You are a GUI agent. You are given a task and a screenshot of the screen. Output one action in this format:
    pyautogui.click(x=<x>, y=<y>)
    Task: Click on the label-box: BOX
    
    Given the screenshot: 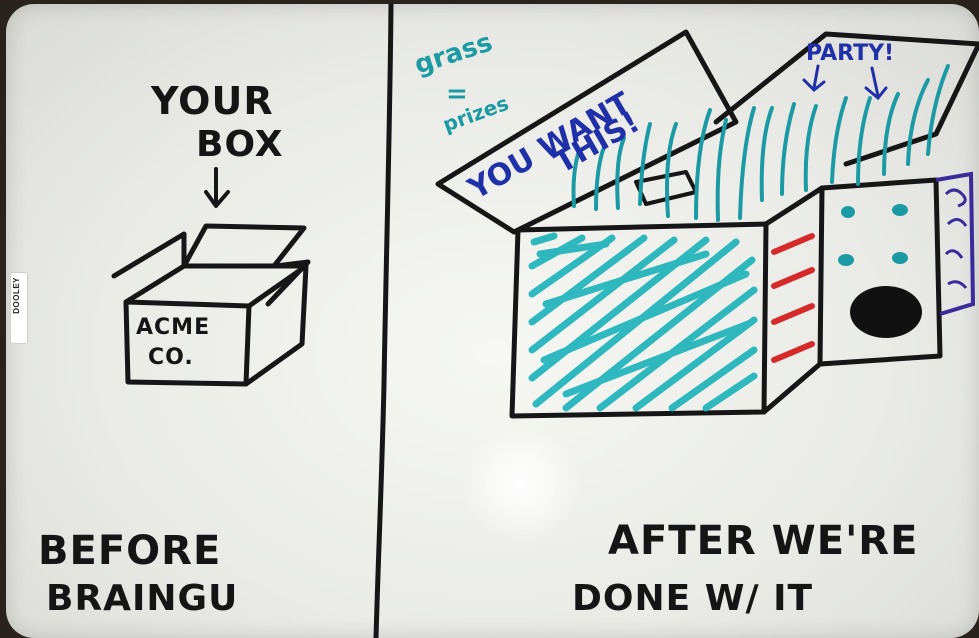 What is the action you would take?
    pyautogui.click(x=240, y=144)
    